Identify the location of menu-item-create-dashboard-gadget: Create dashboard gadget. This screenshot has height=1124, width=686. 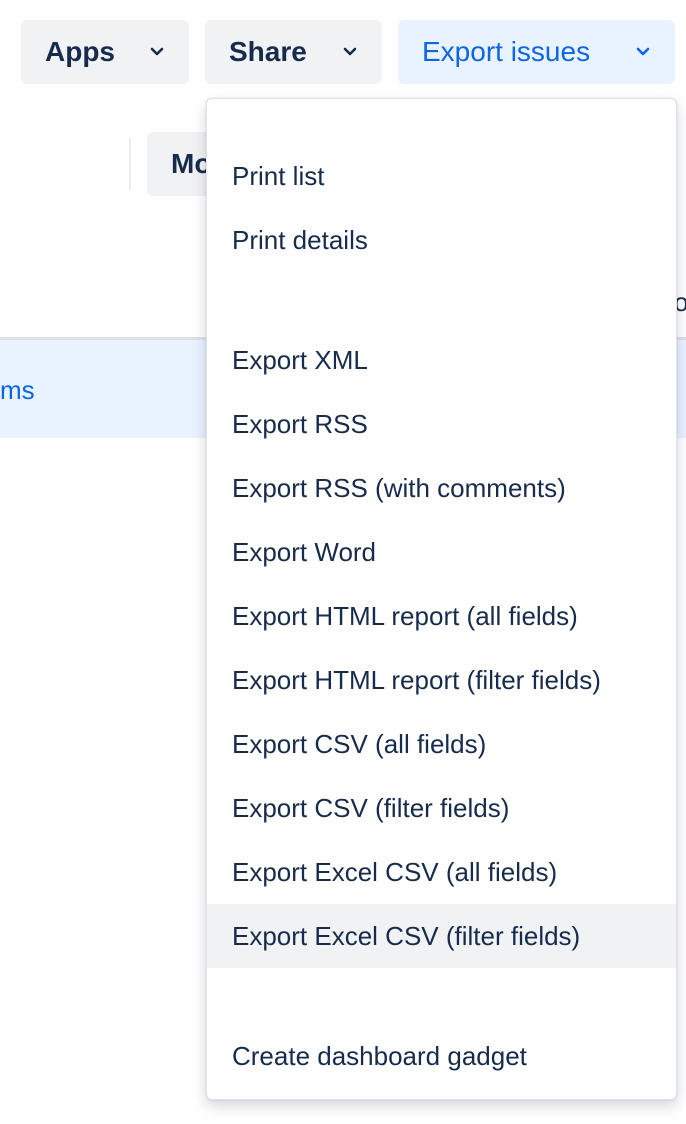
(441, 1056).